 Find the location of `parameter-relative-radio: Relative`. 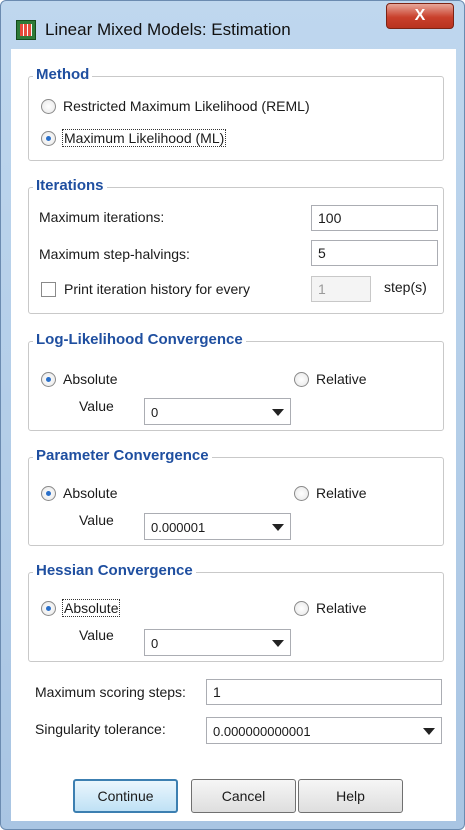

parameter-relative-radio: Relative is located at coordinates (330, 493).